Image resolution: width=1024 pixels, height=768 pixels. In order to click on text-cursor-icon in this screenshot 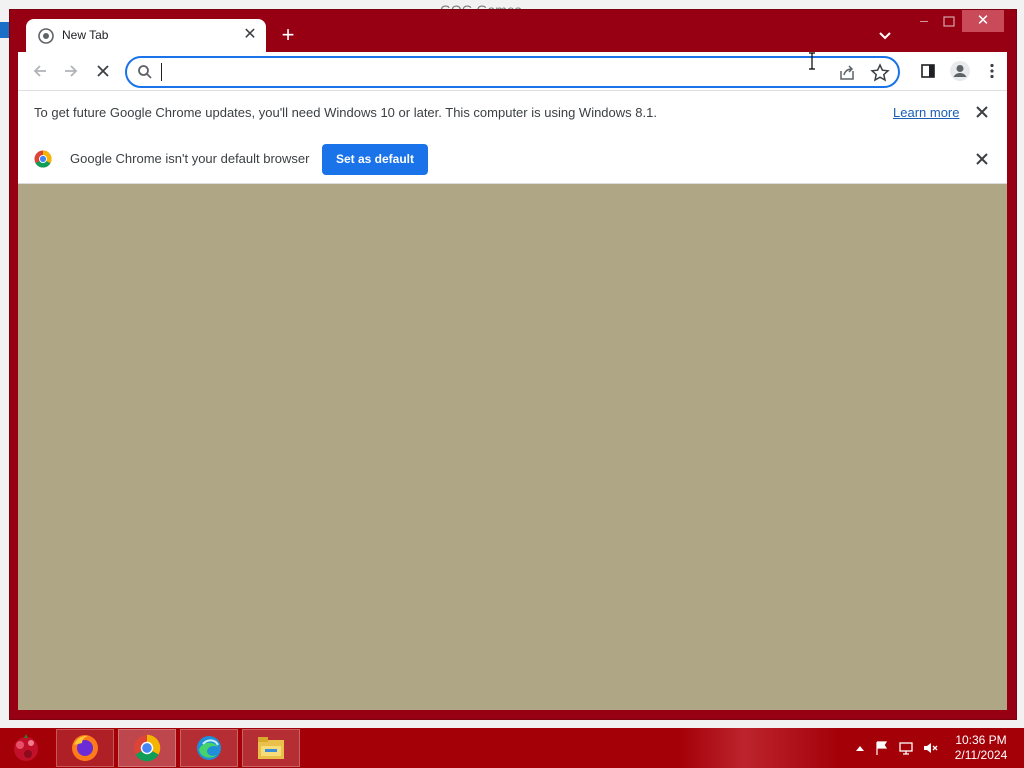, I will do `click(812, 61)`.